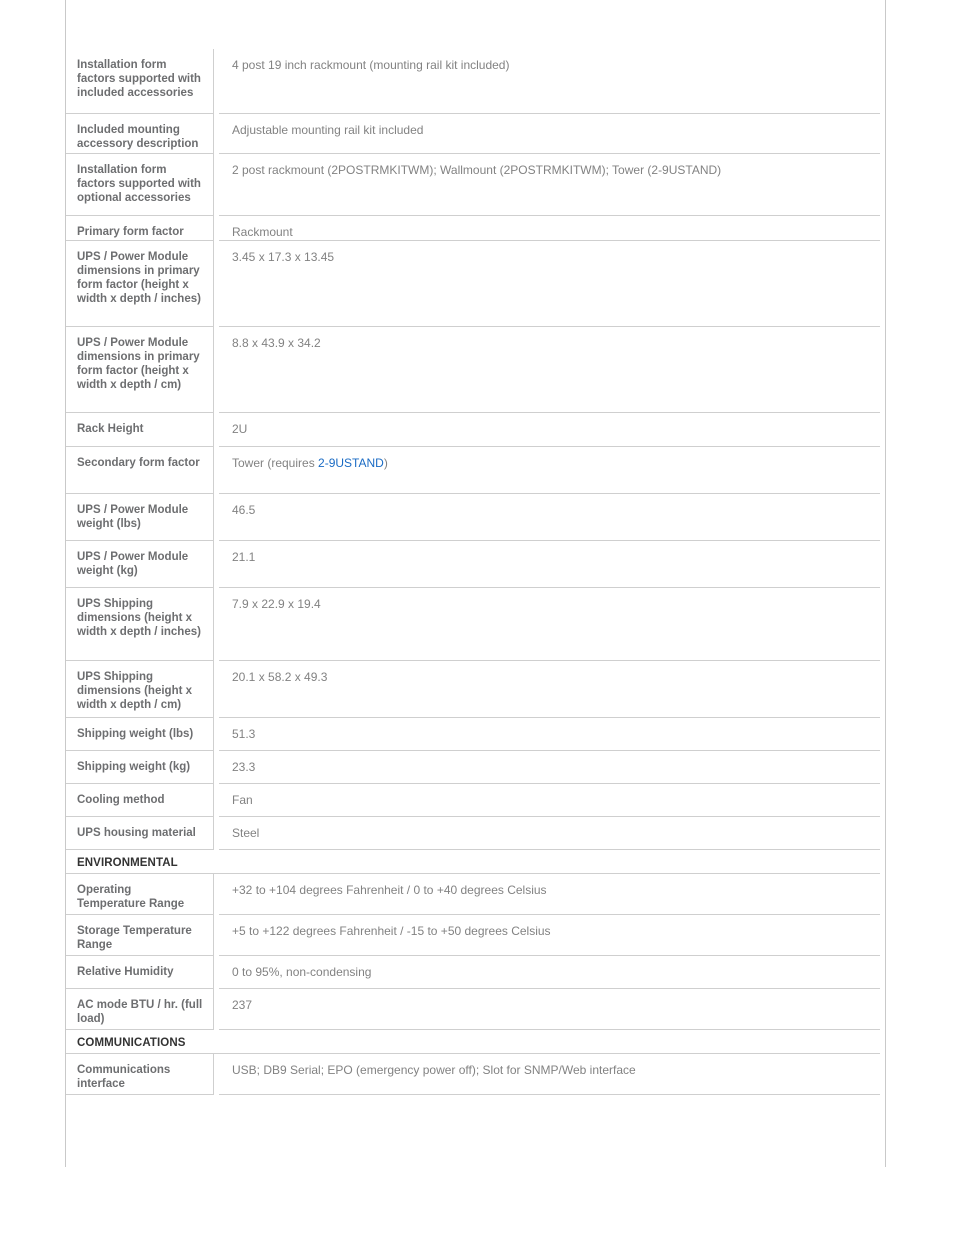  I want to click on spec-value: 2U, so click(549, 430).